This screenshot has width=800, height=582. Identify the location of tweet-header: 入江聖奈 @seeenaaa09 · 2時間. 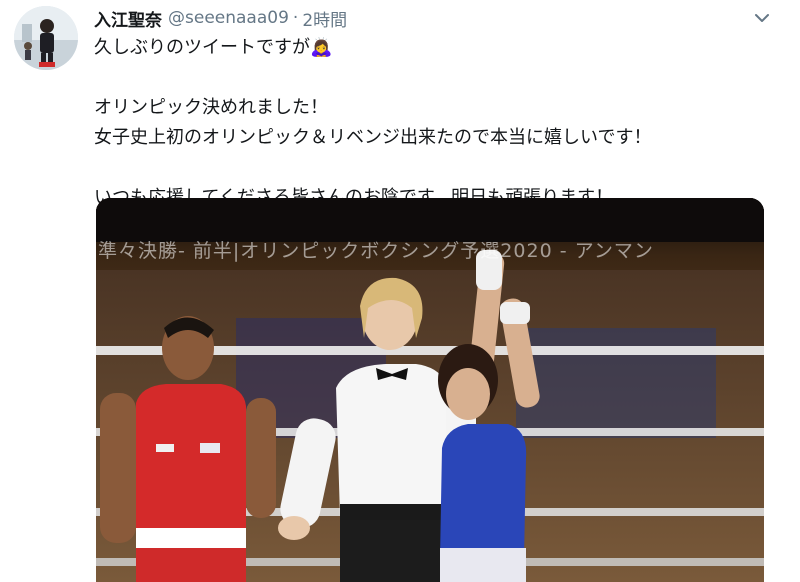
(220, 18).